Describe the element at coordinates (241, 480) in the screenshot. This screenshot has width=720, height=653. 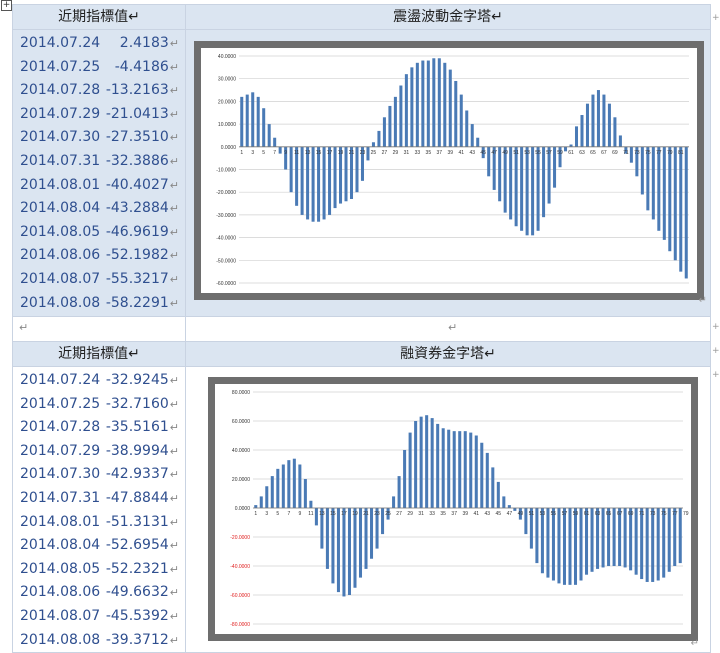
I see `y-tick-label: 20.0000` at that location.